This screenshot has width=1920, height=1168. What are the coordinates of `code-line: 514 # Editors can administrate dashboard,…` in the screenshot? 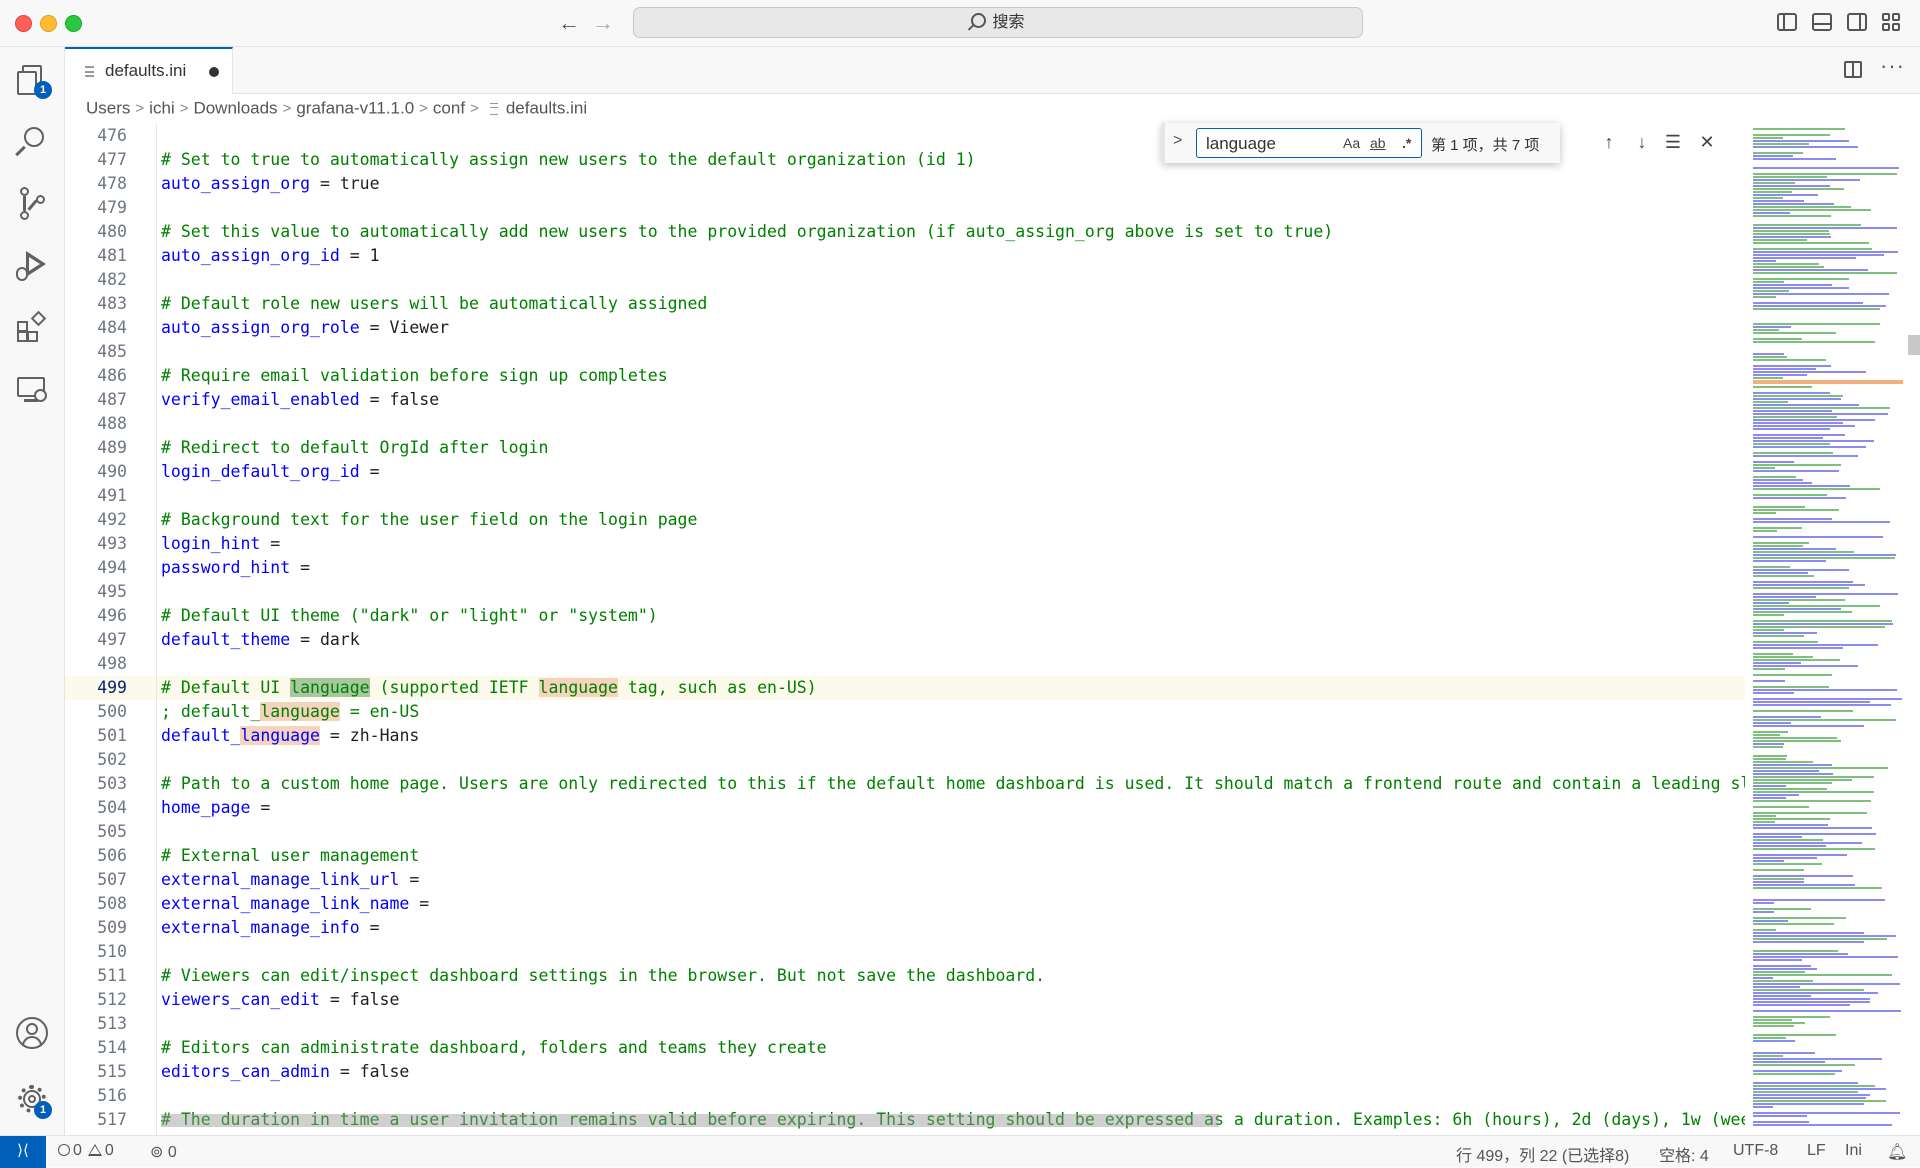 It's located at (905, 1048).